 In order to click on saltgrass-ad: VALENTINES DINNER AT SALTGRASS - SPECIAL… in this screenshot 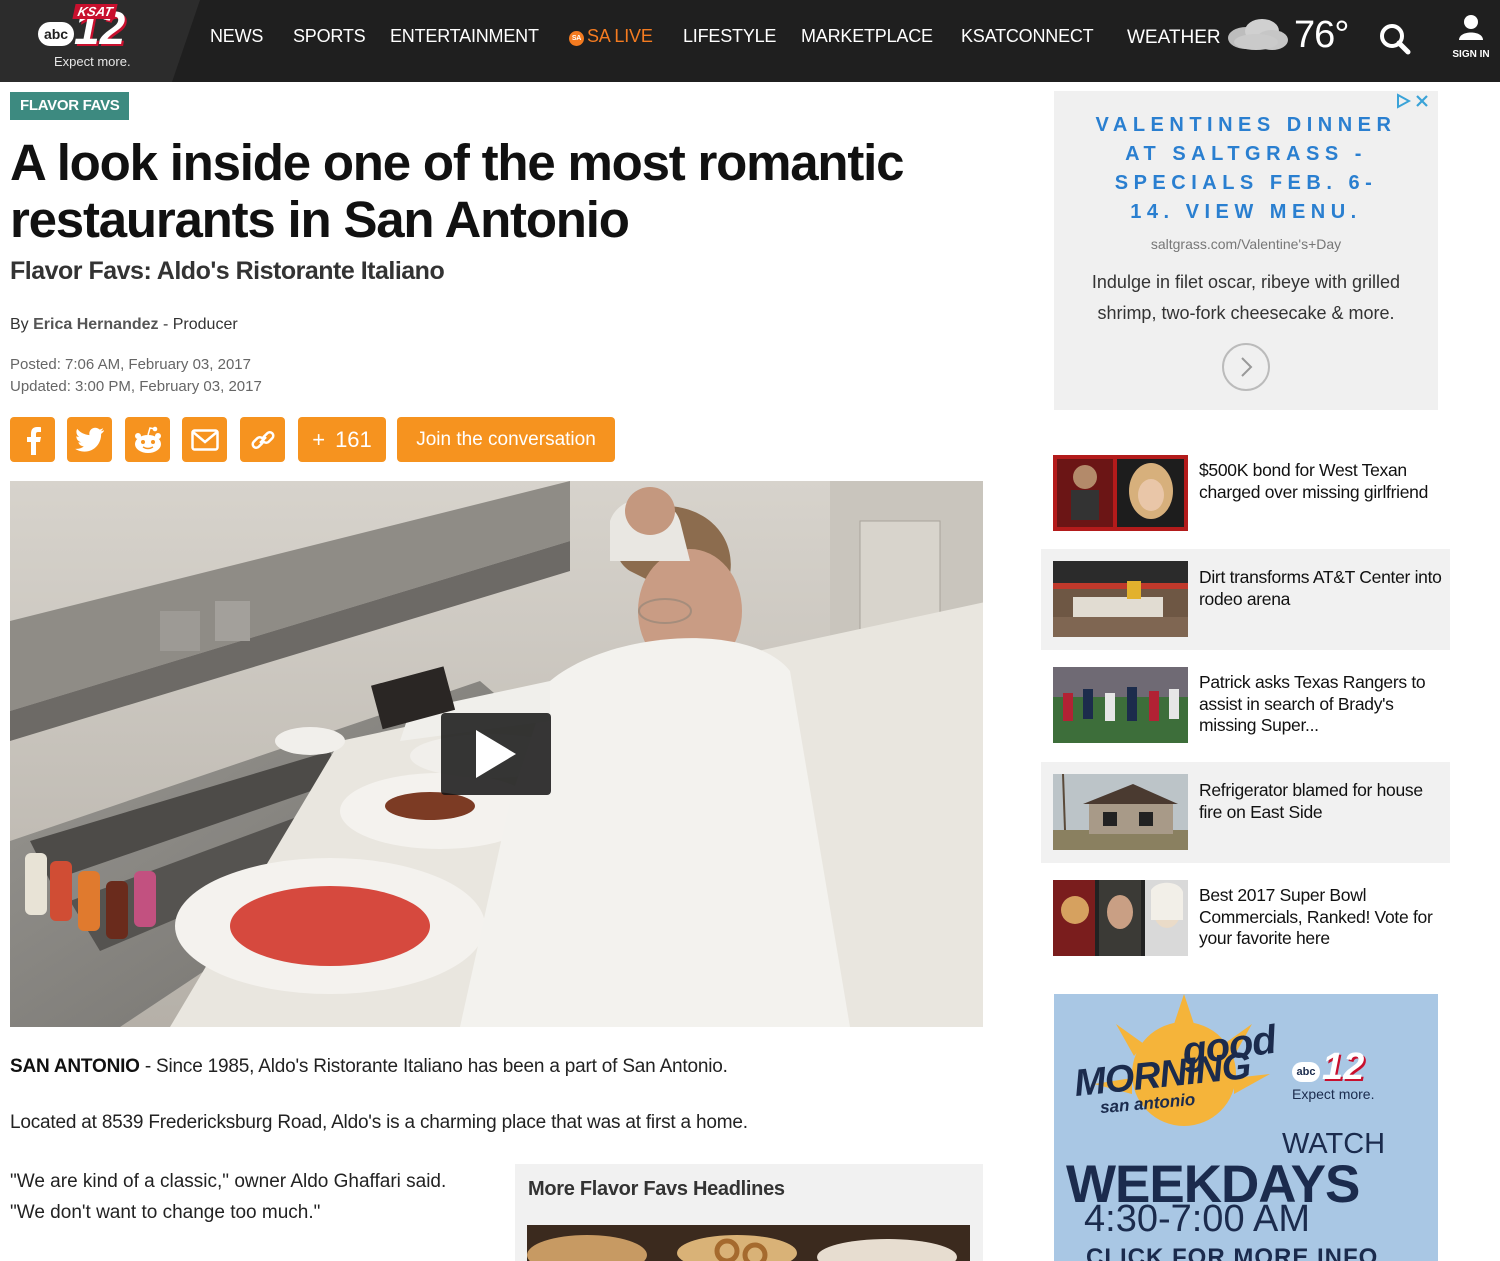, I will do `click(1246, 250)`.